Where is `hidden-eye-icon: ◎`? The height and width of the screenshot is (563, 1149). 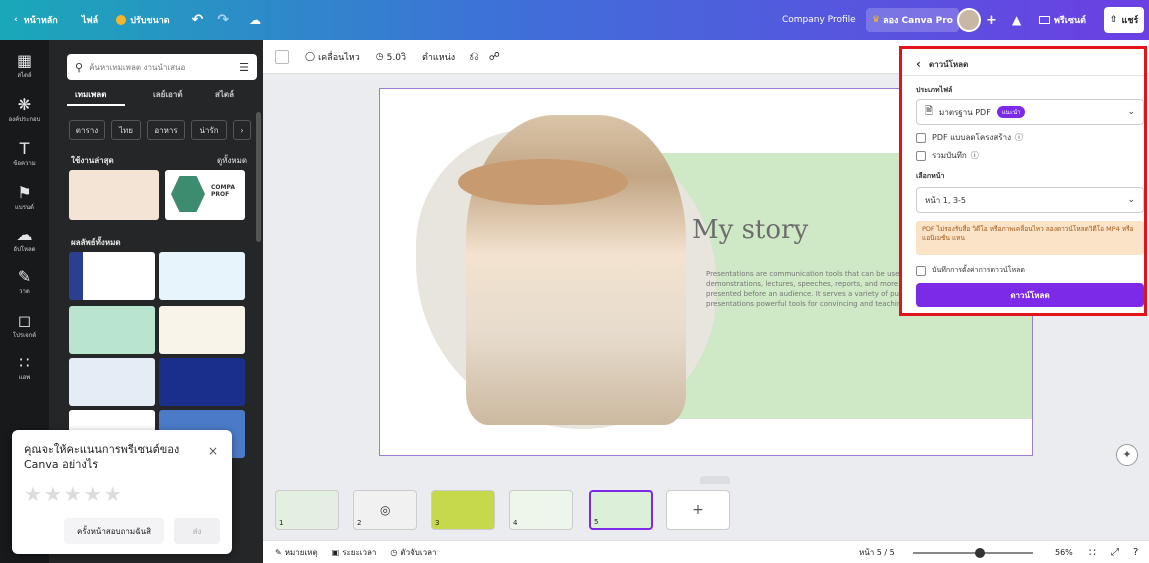 hidden-eye-icon: ◎ is located at coordinates (385, 510).